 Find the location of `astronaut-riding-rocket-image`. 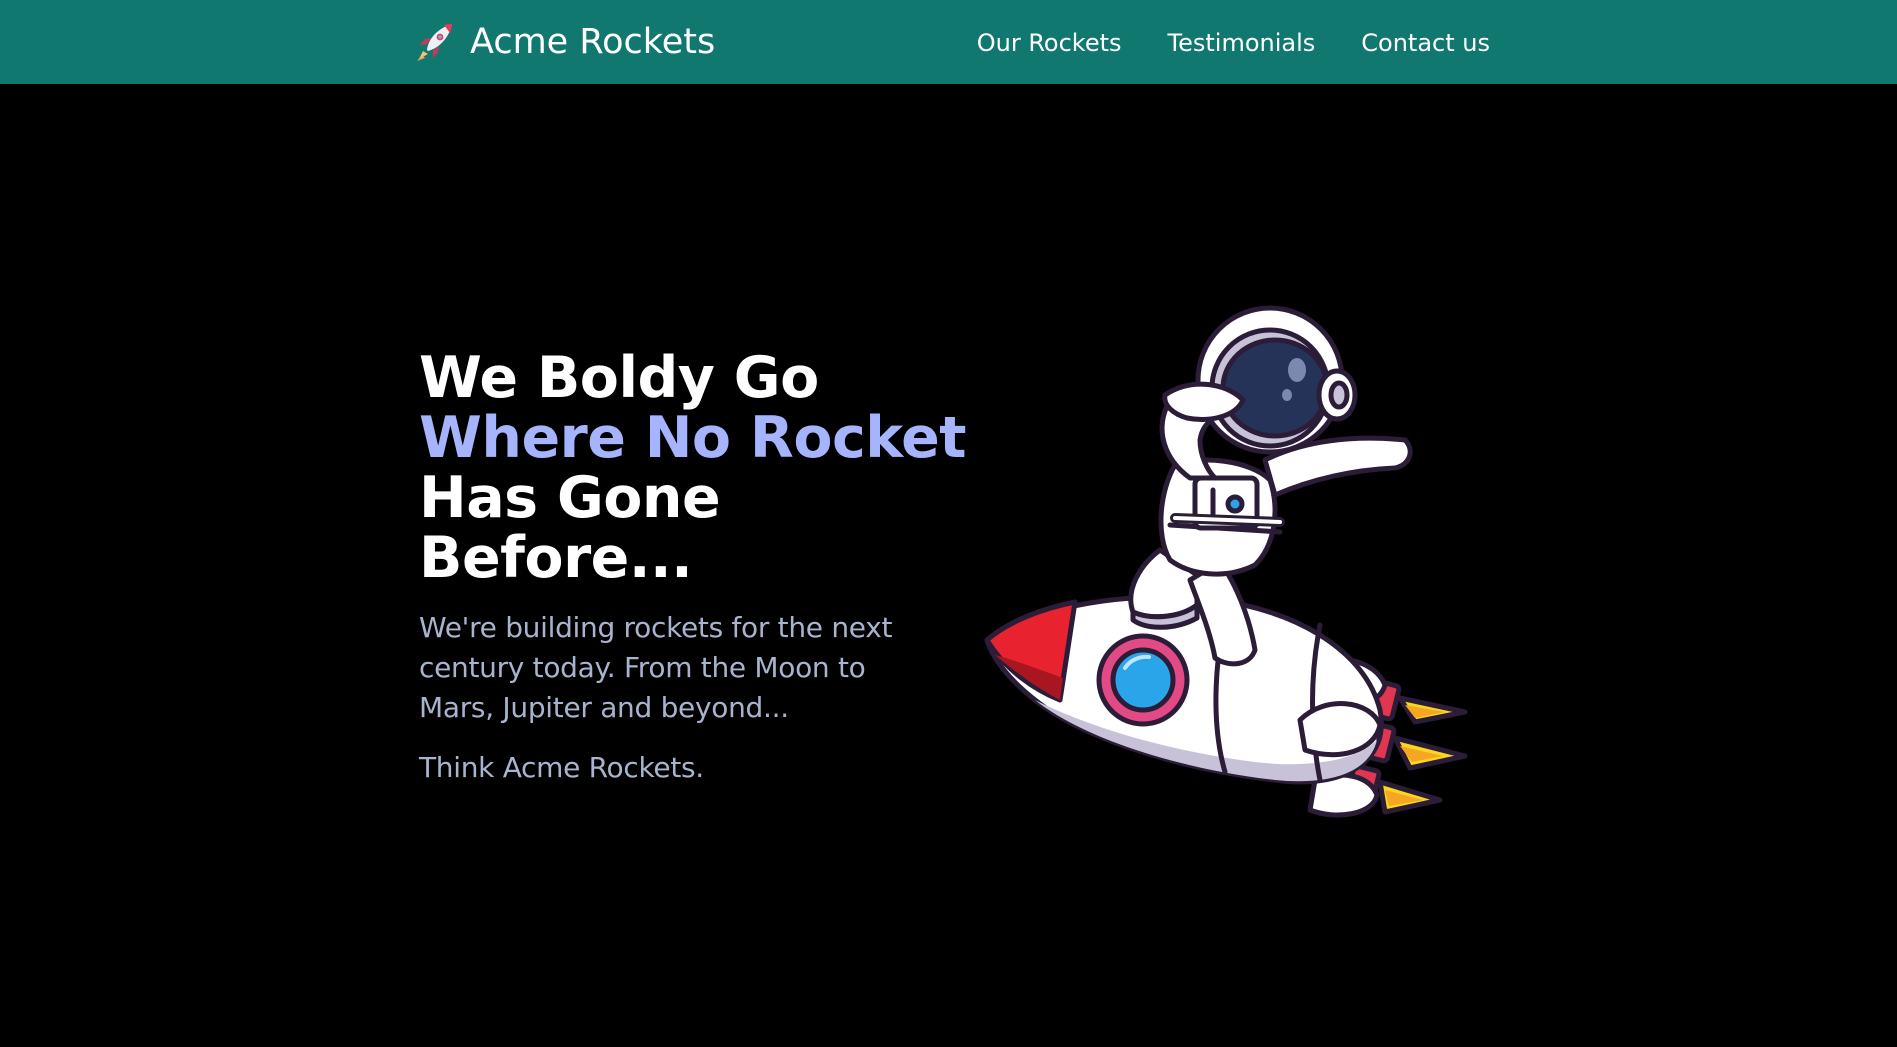

astronaut-riding-rocket-image is located at coordinates (1226, 561).